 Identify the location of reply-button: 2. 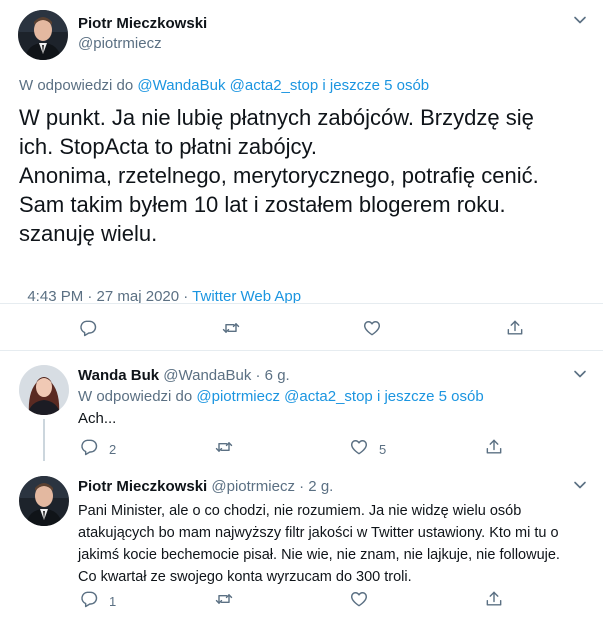
(97, 449).